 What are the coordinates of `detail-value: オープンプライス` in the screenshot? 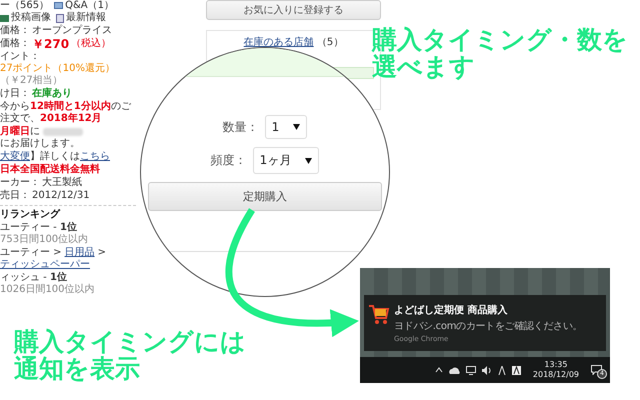 It's located at (72, 31).